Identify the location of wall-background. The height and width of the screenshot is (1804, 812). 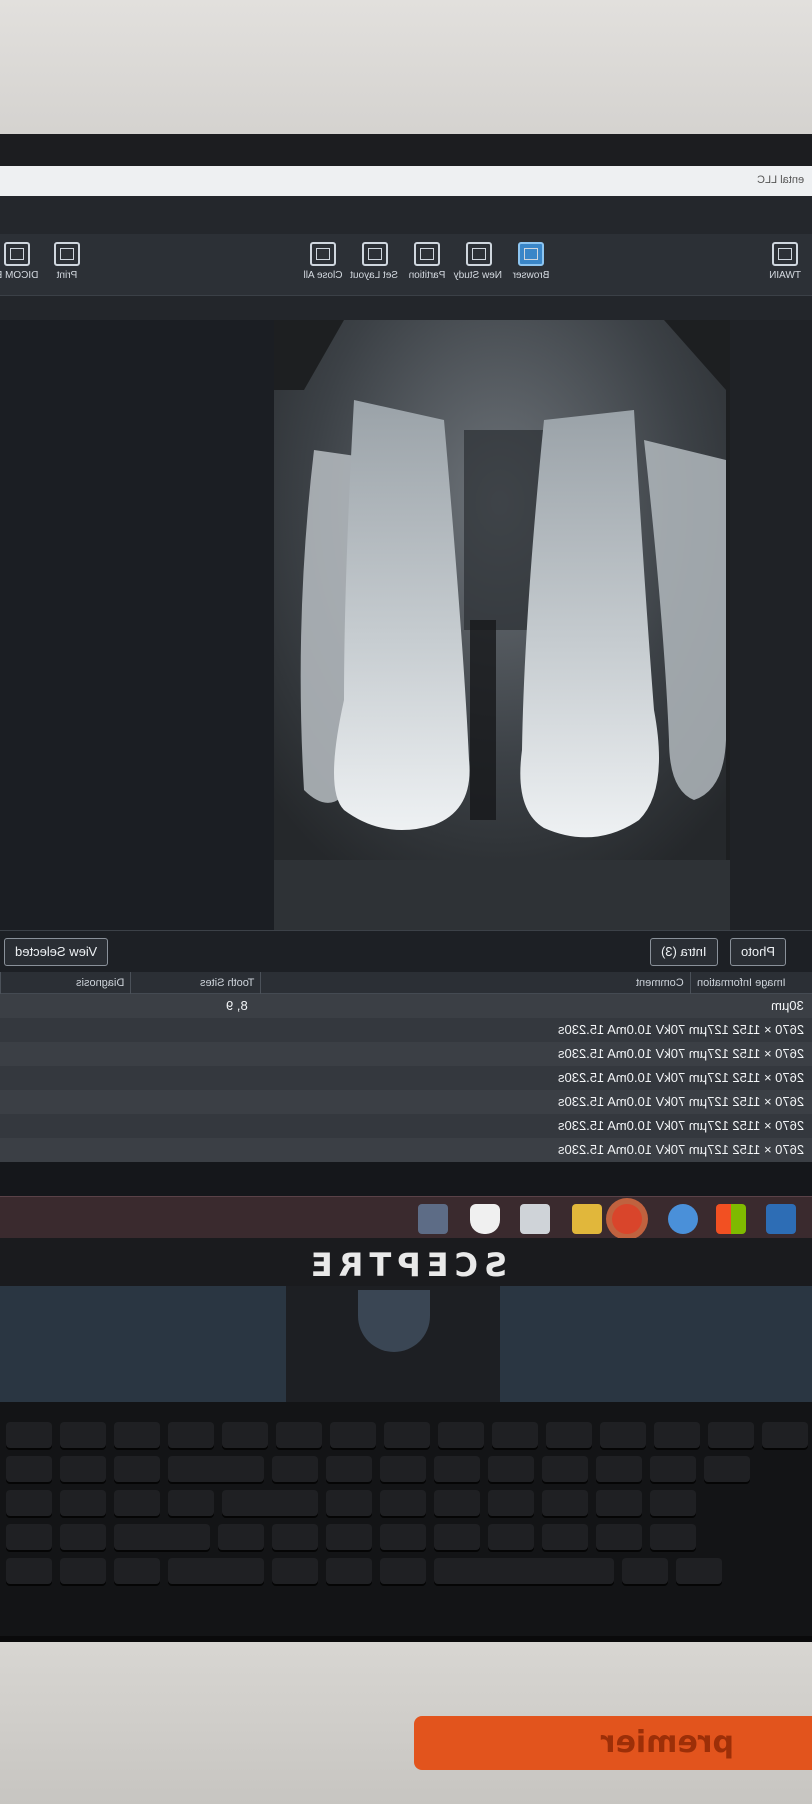
(406, 70).